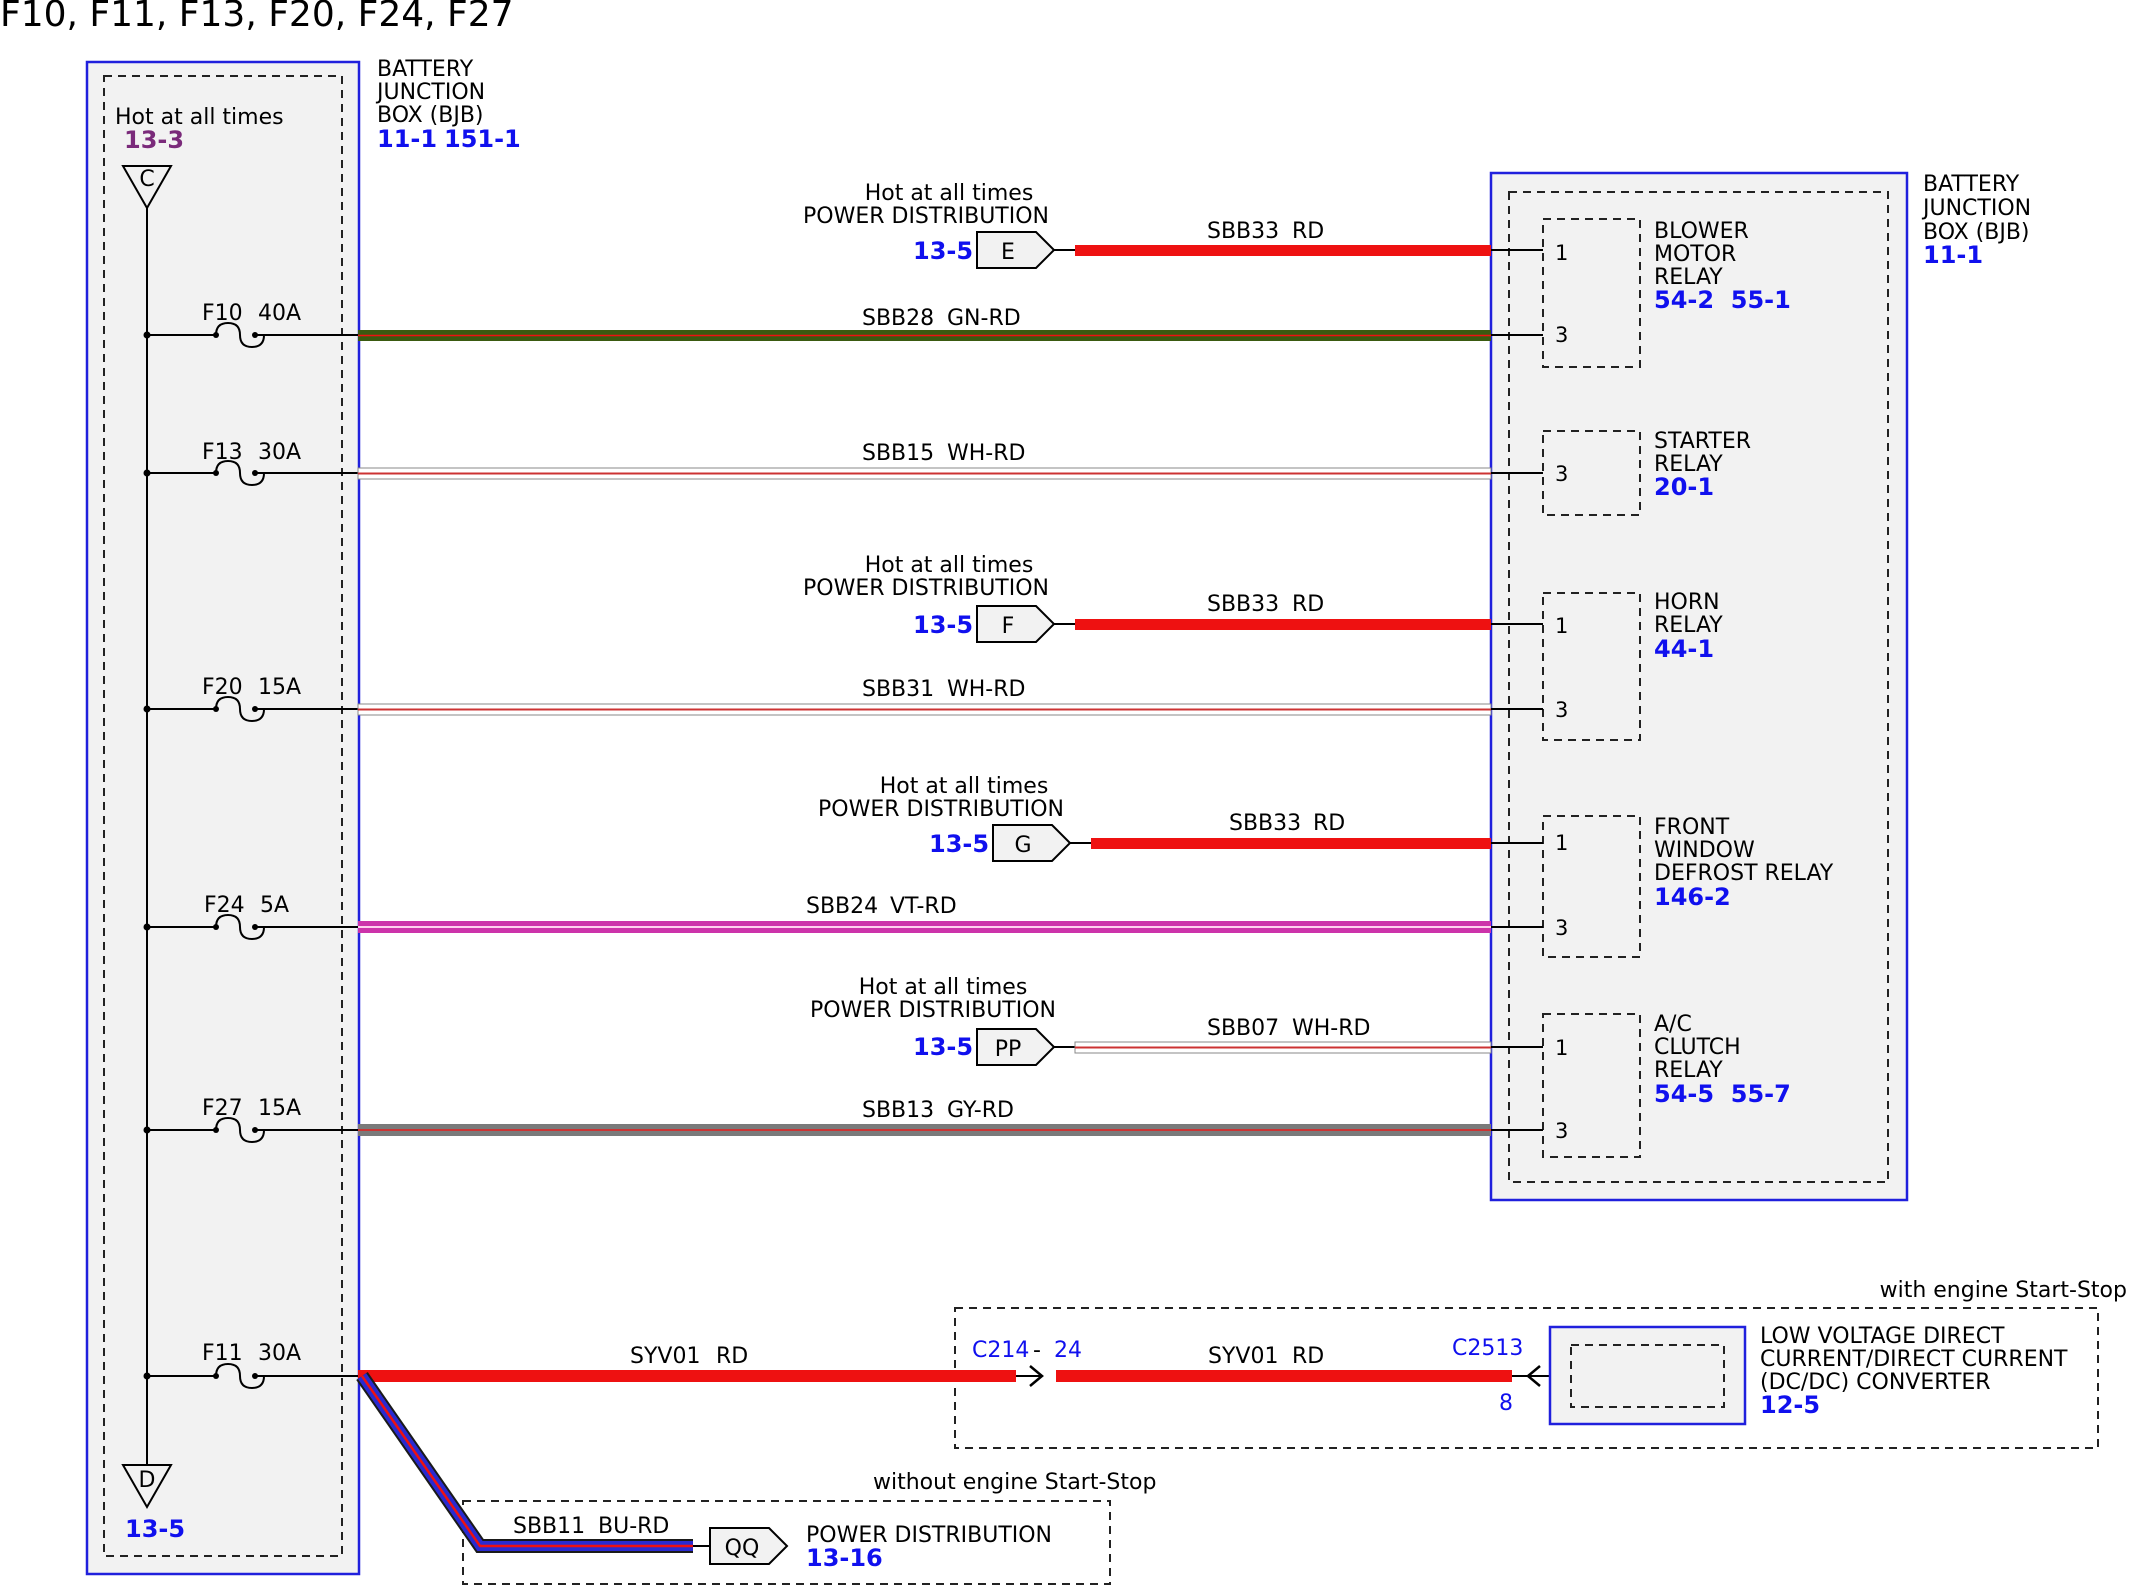 The image size is (2130, 1586). I want to click on relay-starter-refs: 20-1, so click(1684, 487).